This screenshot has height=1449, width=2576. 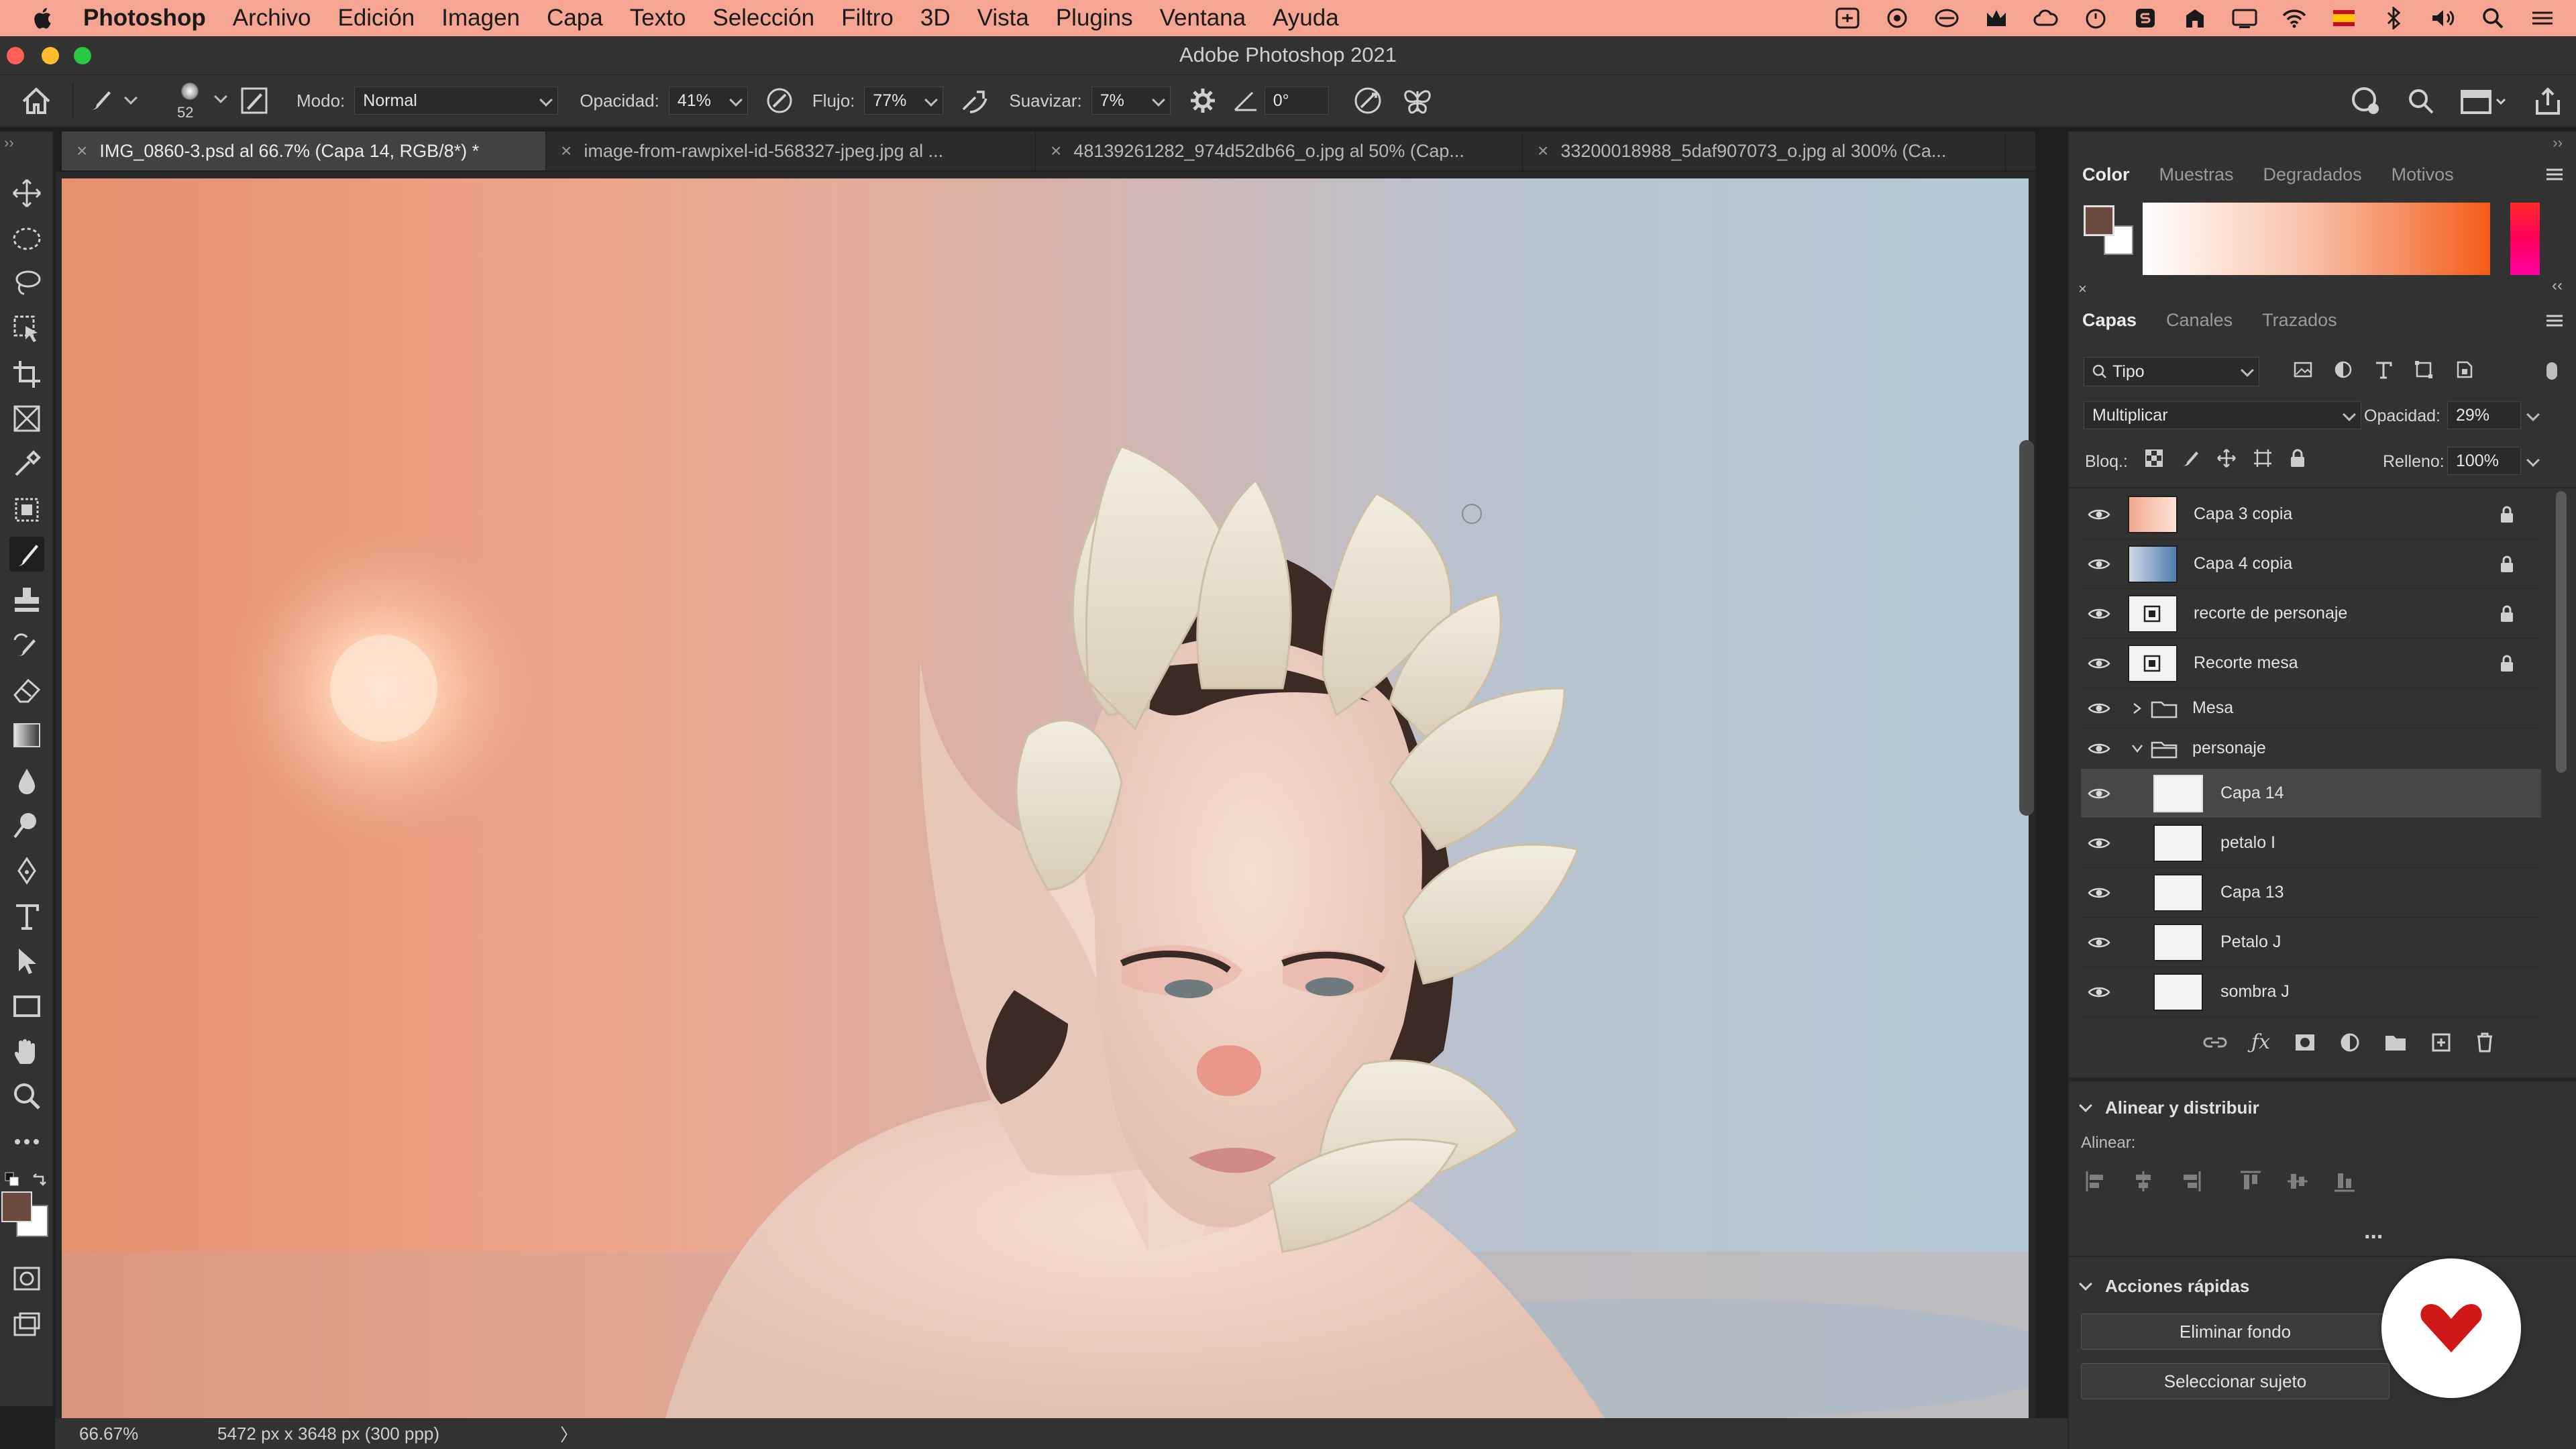 I want to click on brush-size-picker: 52, so click(x=194, y=100).